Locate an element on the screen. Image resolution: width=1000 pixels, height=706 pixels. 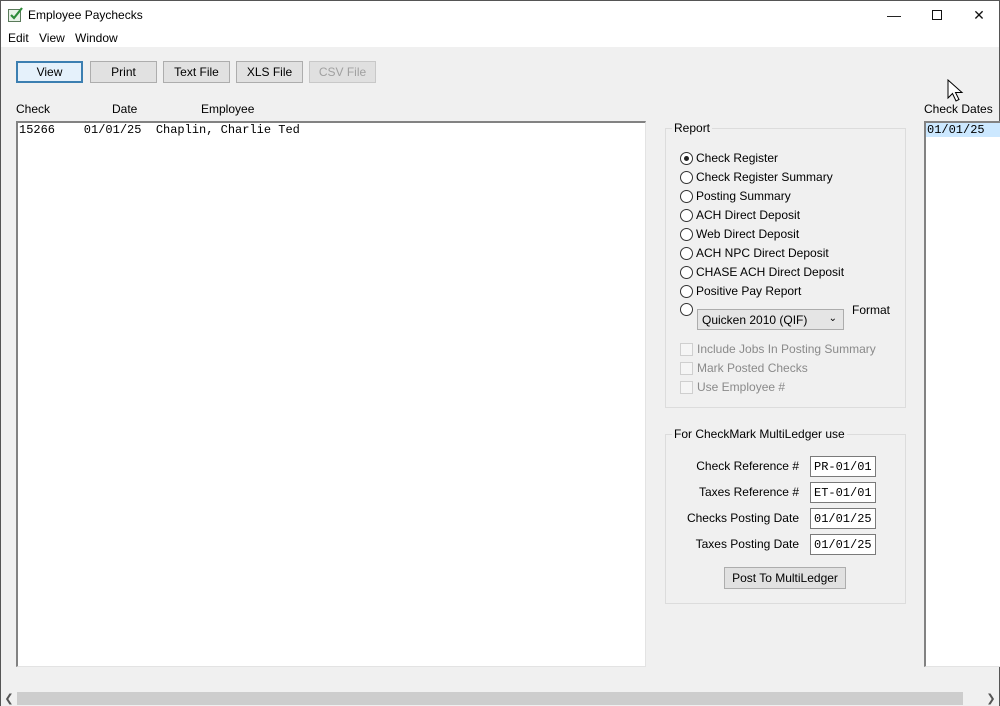
post-to-multiledger-button: Post To MultiLedger is located at coordinates (785, 578).